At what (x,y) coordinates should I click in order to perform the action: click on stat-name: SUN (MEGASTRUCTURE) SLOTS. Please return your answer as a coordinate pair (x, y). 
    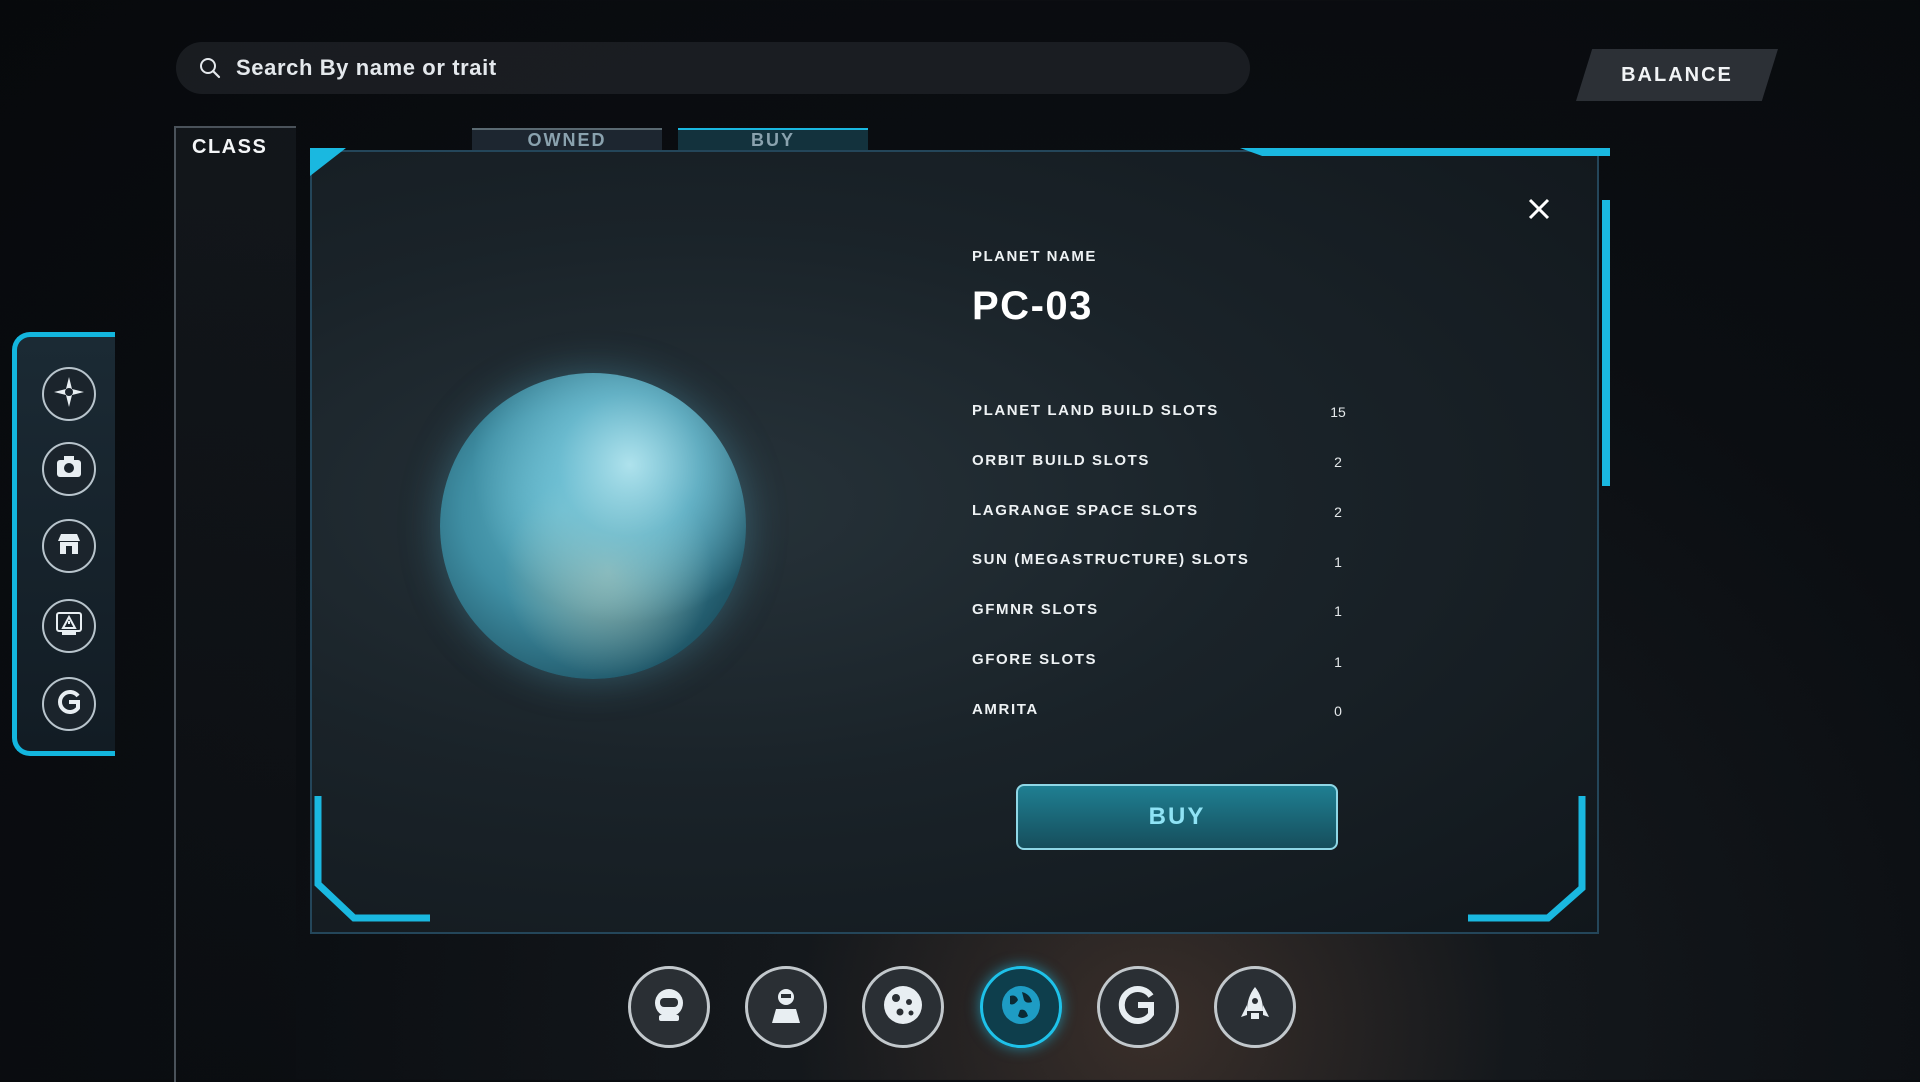
    Looking at the image, I should click on (1111, 559).